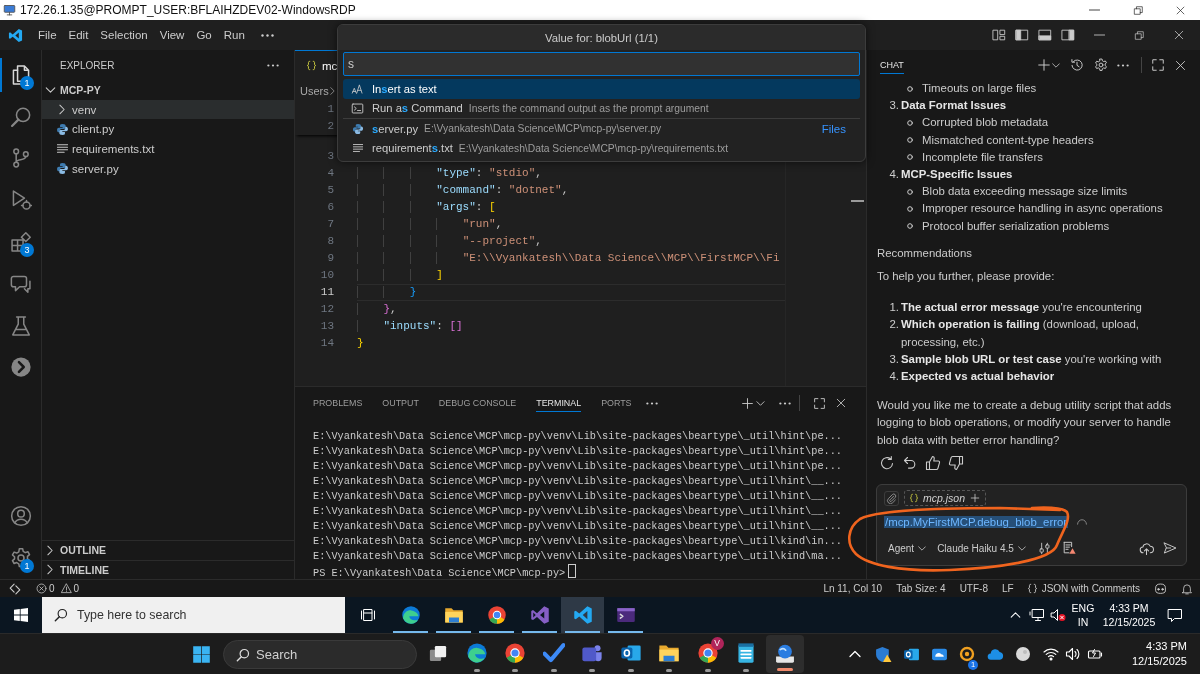  I want to click on tree-item: client.py, so click(168, 129).